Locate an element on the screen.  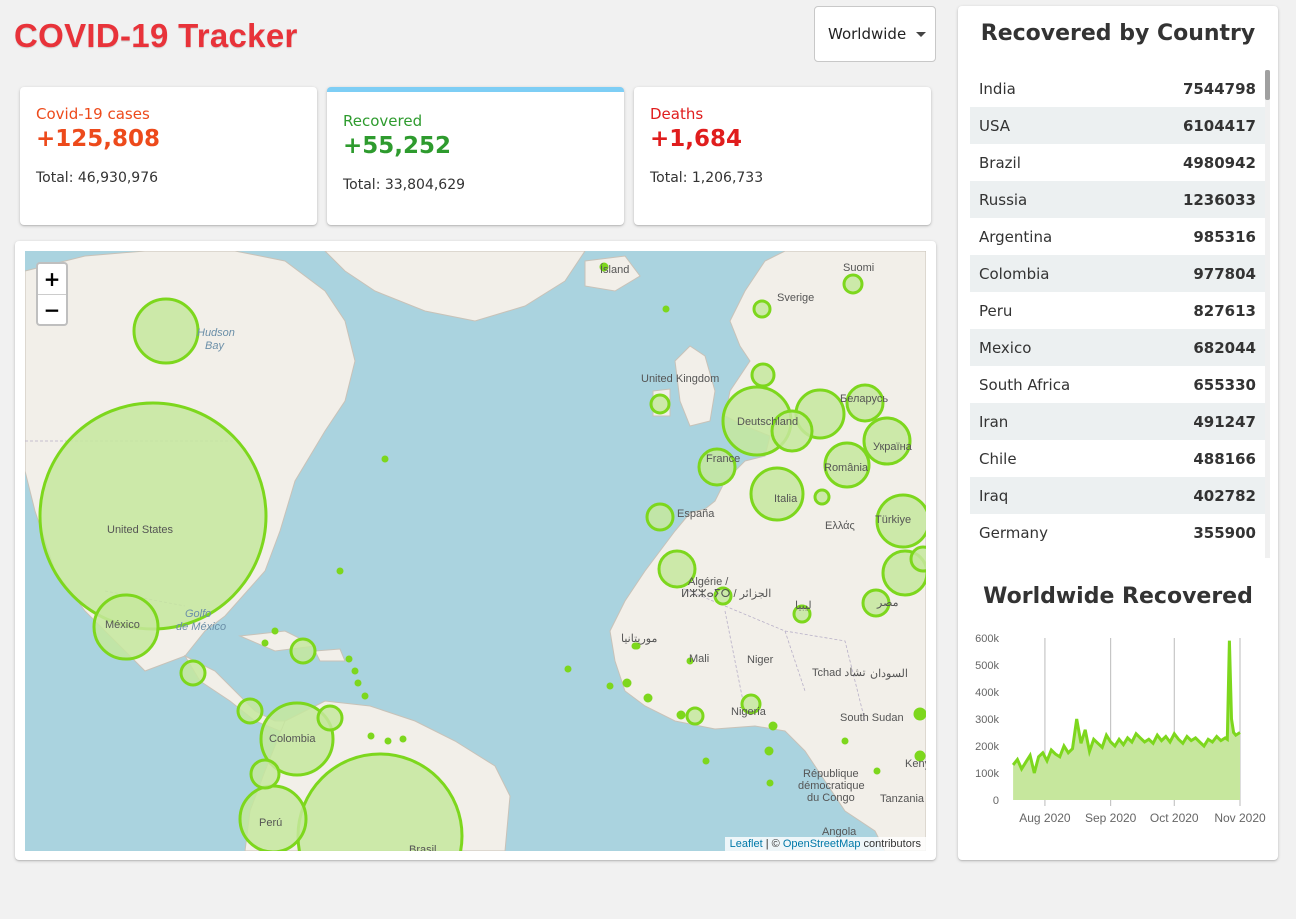
y-tick-label: 400k is located at coordinates (987, 693).